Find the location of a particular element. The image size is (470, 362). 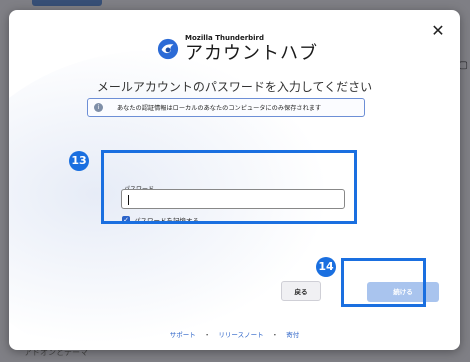

brand-header: Mozilla Thunderbird アカウントハブ is located at coordinates (237, 49).